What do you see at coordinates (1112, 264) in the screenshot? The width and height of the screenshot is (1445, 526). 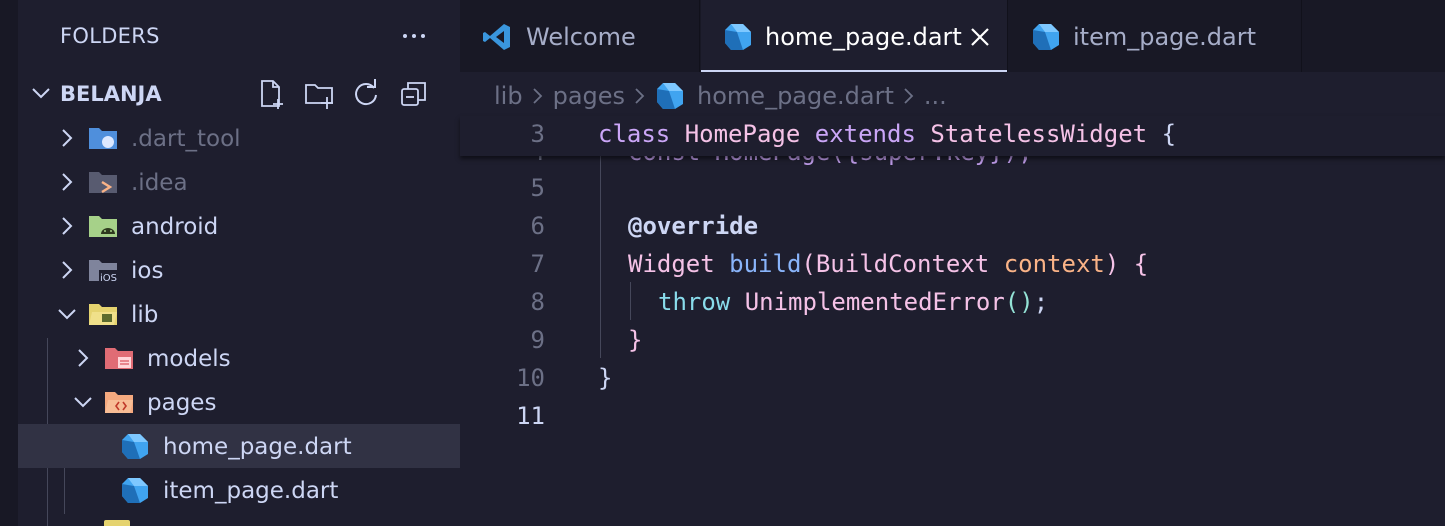 I see `token-paren: )` at bounding box center [1112, 264].